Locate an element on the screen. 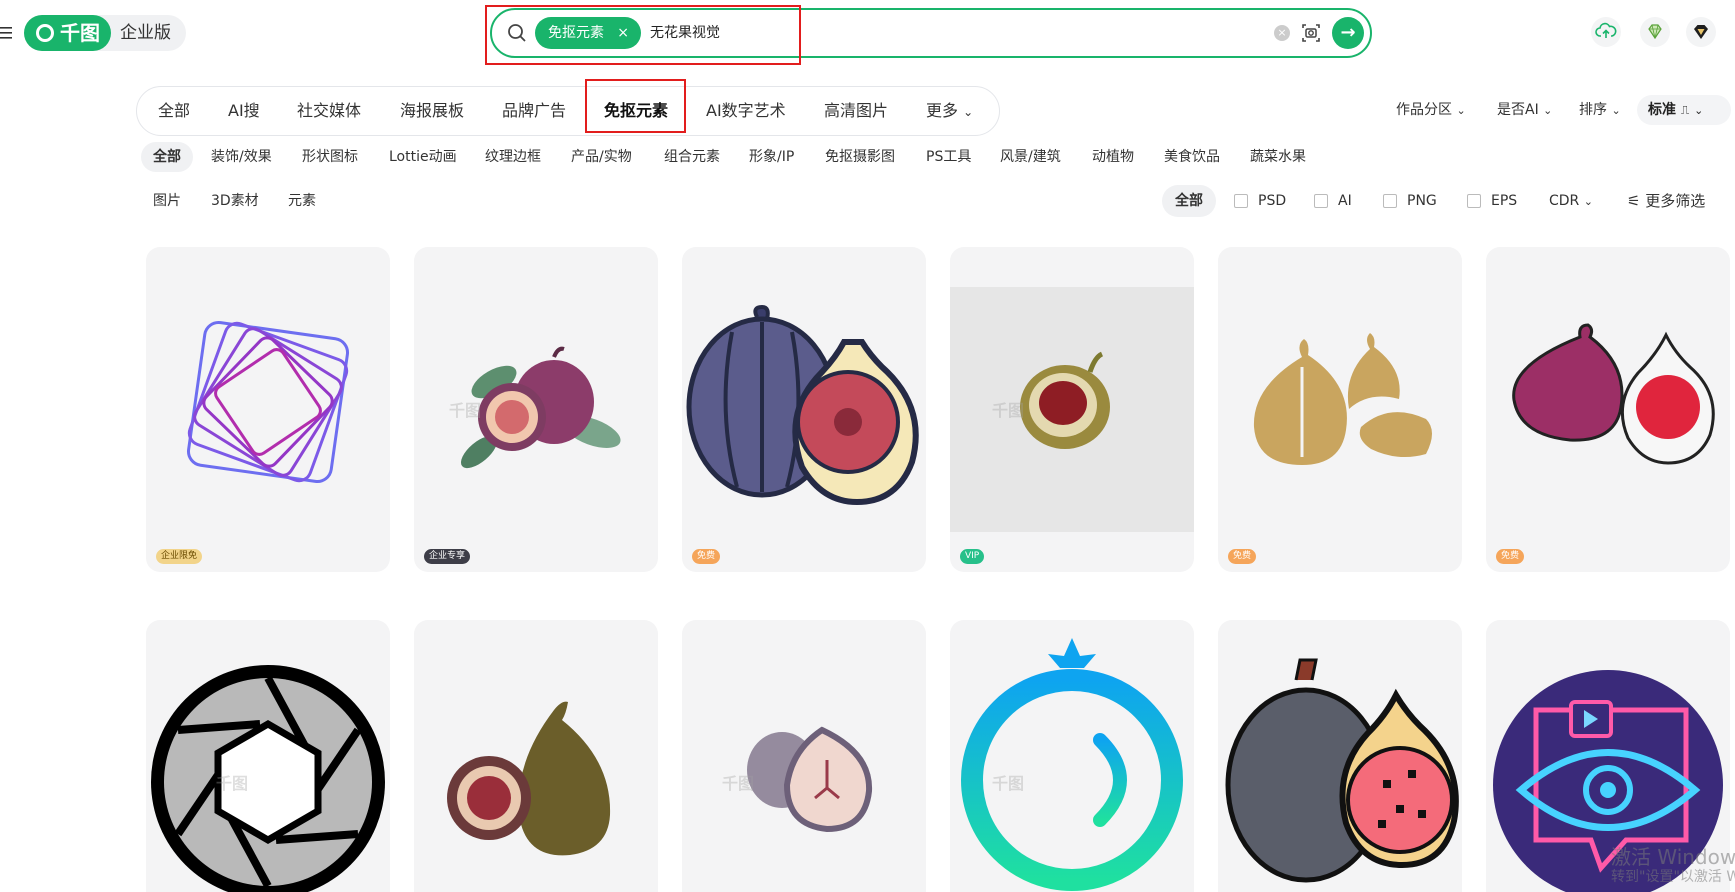 Image resolution: width=1735 pixels, height=892 pixels. filter-standard: 标准 ⎍ ⌄ is located at coordinates (1684, 110).